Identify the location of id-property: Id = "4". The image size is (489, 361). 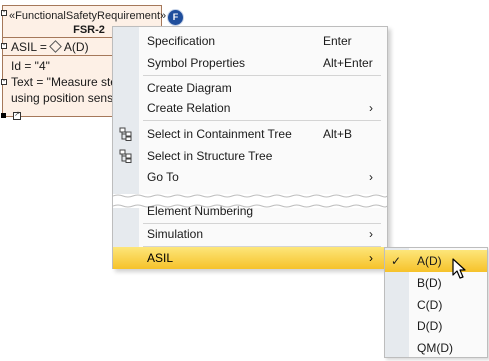
(30, 66).